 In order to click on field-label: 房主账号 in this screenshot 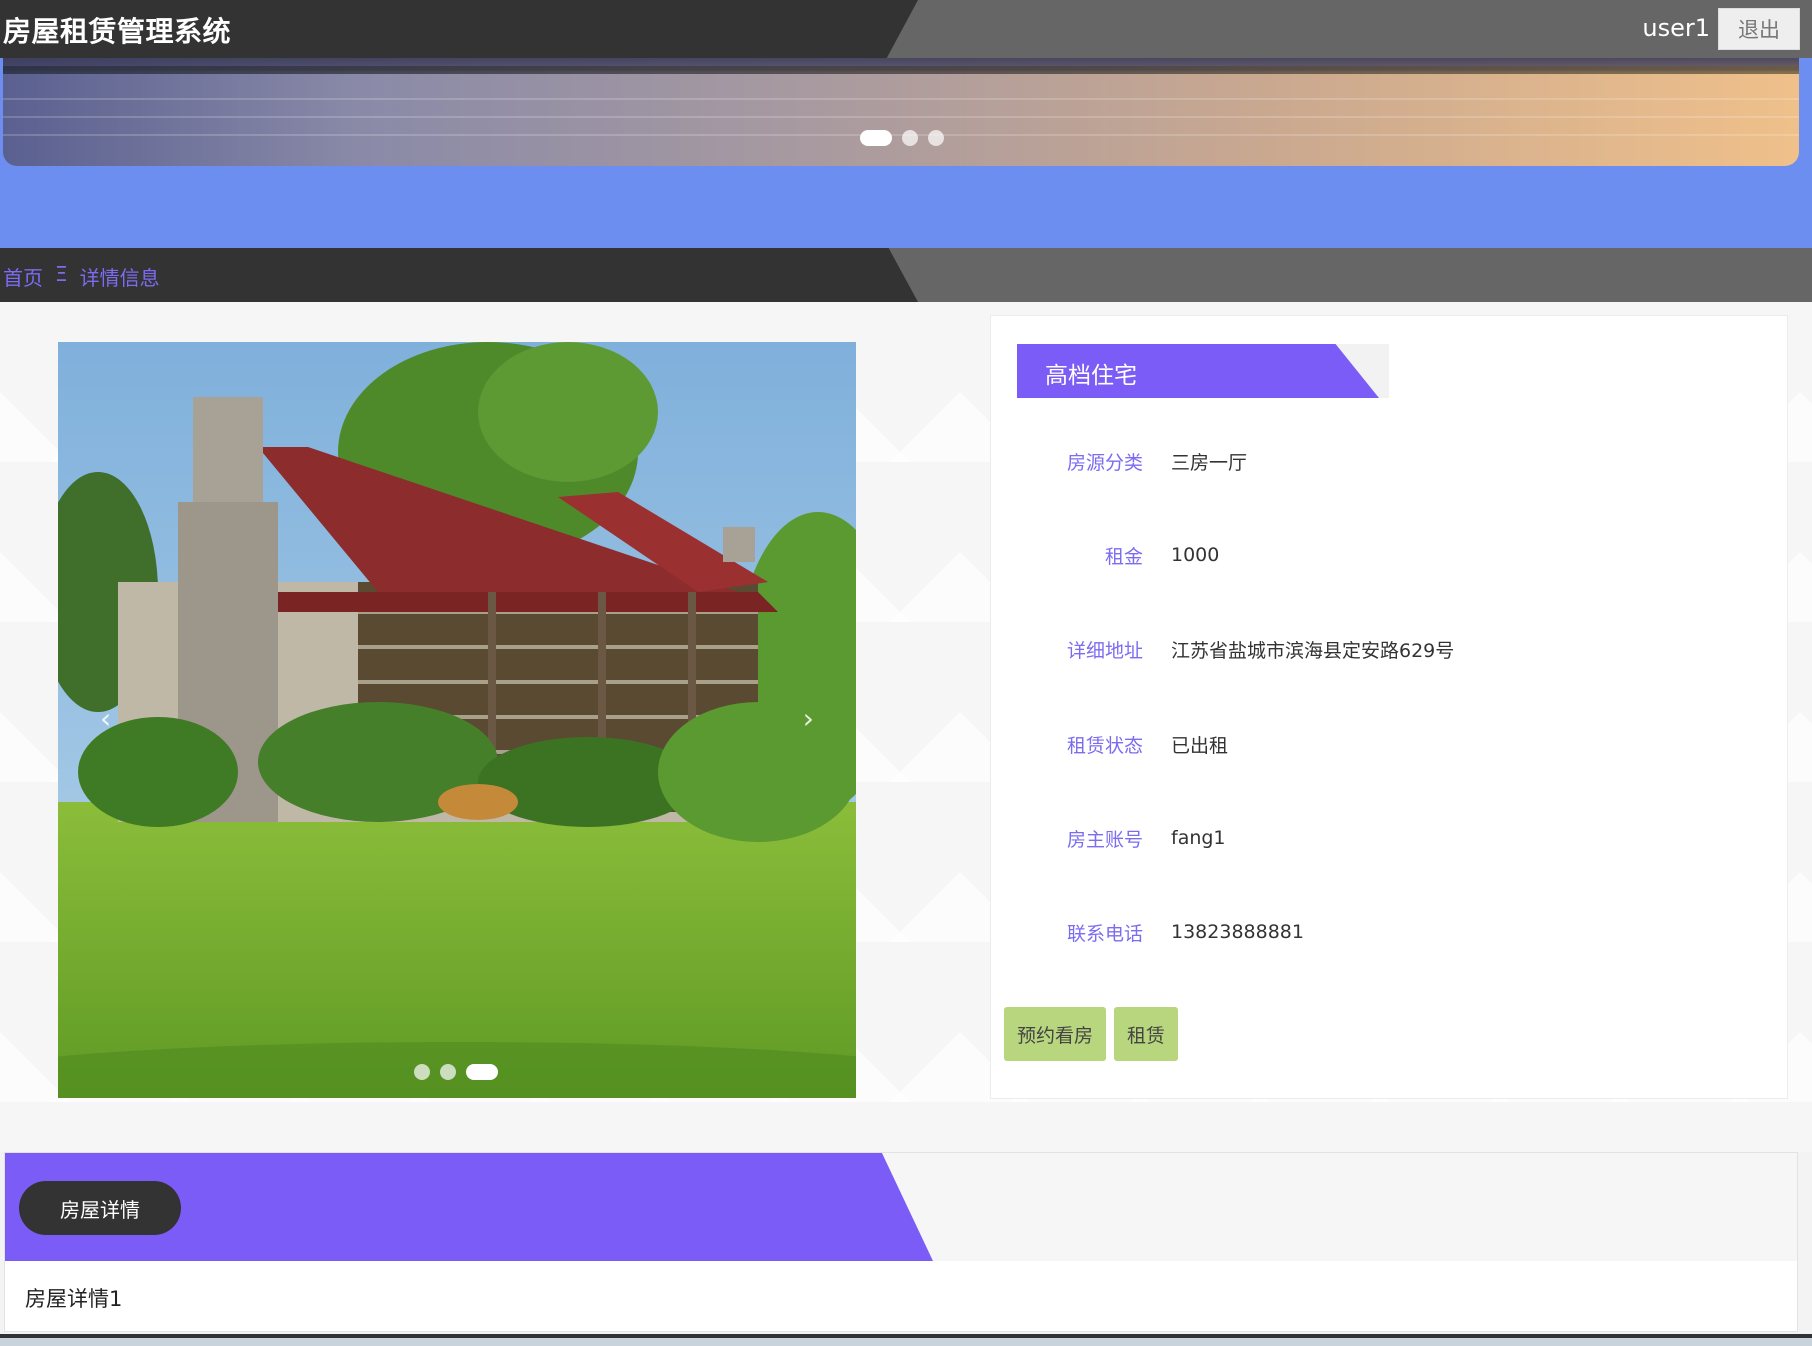, I will do `click(1104, 839)`.